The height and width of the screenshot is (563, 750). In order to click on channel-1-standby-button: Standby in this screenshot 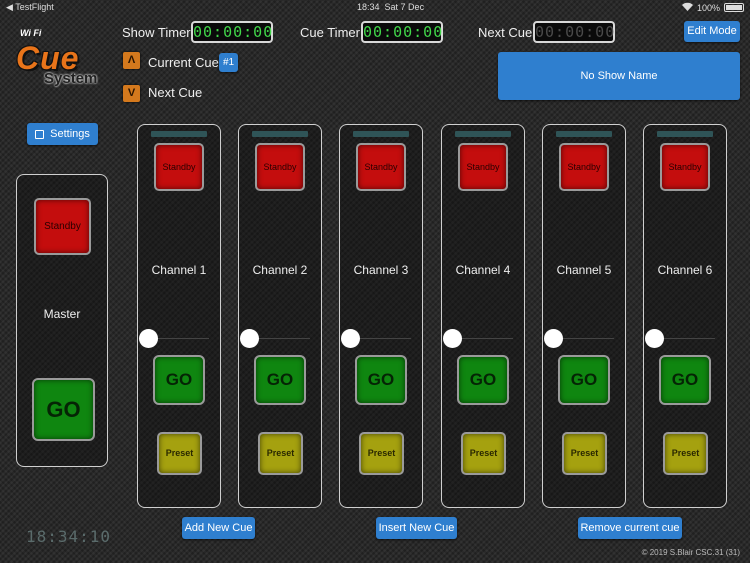, I will do `click(179, 167)`.